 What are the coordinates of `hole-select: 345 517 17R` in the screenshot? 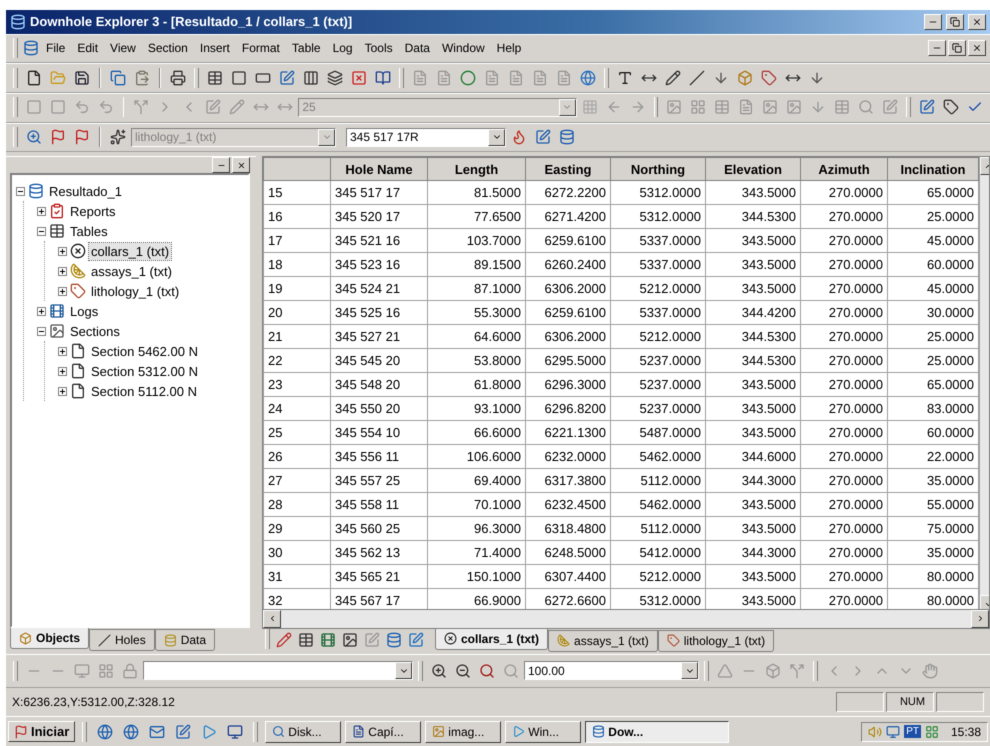 It's located at (426, 137).